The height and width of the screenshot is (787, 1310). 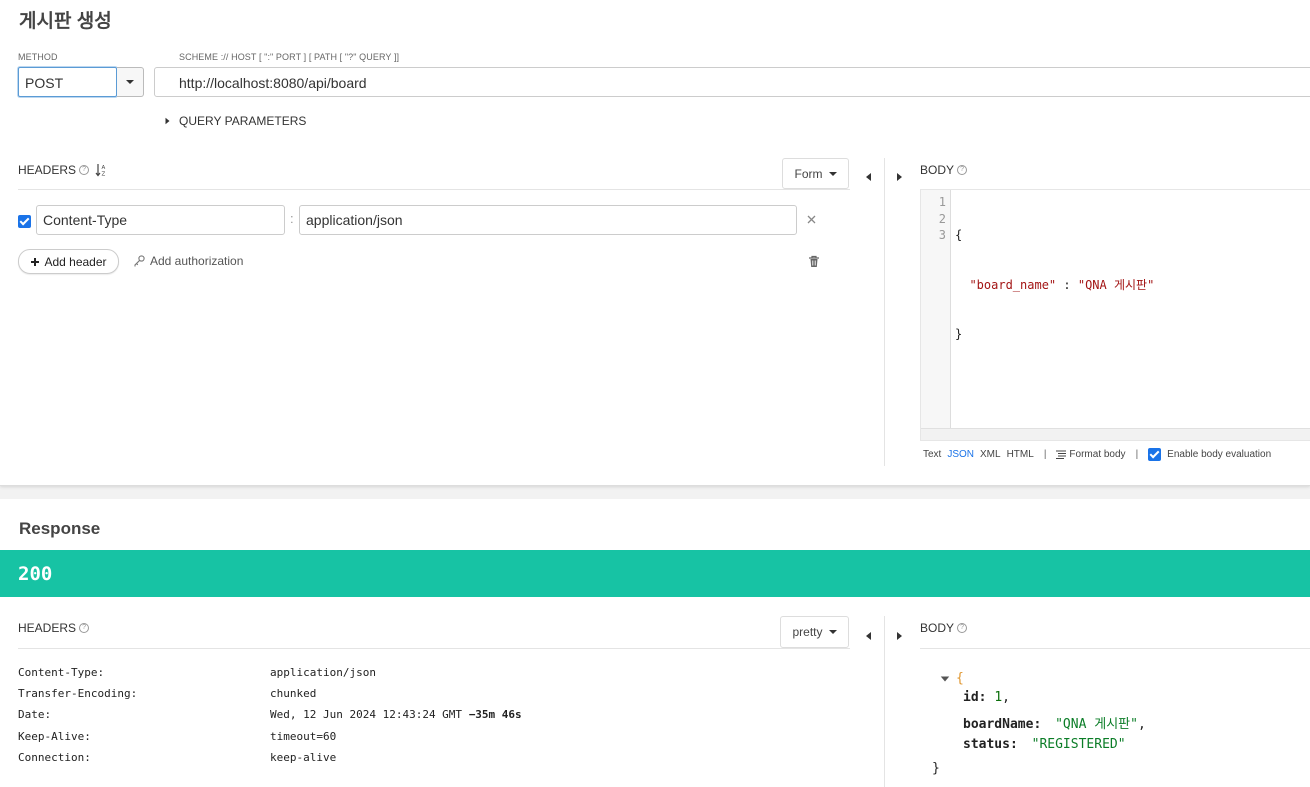 I want to click on add-authorization-button: Add authorization, so click(x=188, y=261).